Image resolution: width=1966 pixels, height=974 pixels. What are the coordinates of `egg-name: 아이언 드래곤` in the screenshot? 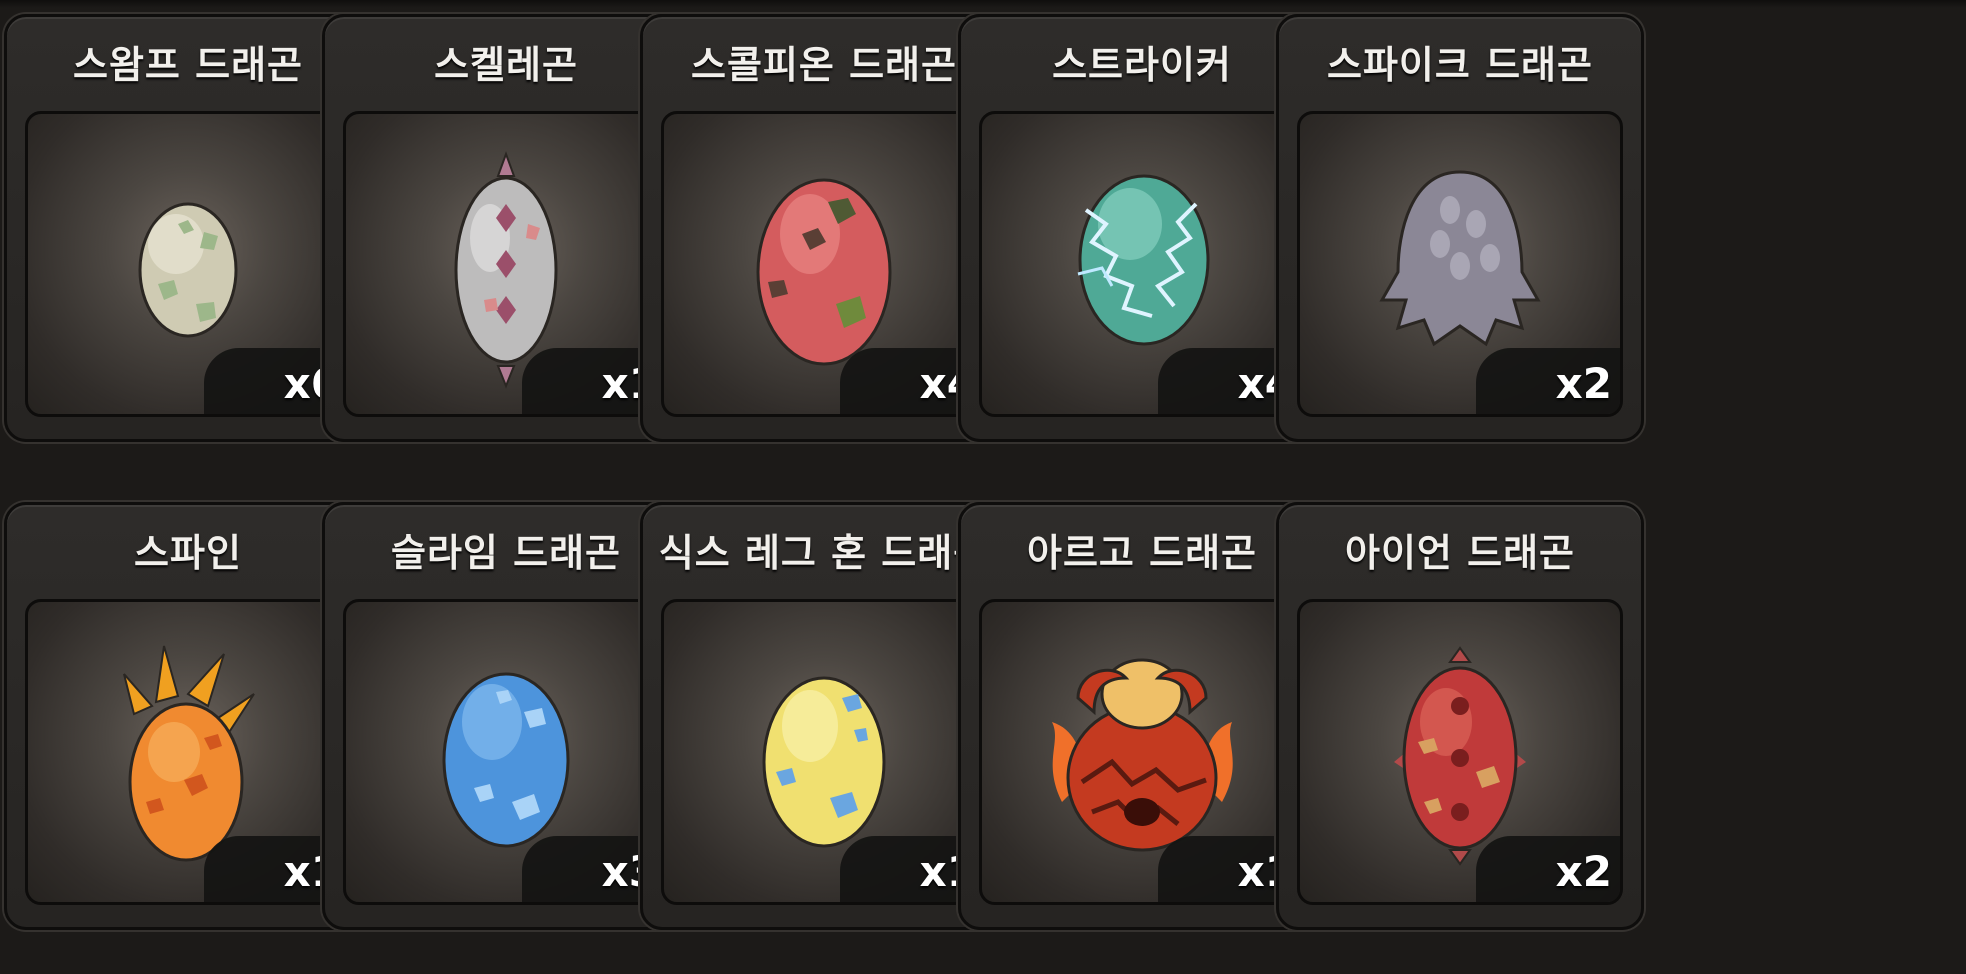 It's located at (1460, 553).